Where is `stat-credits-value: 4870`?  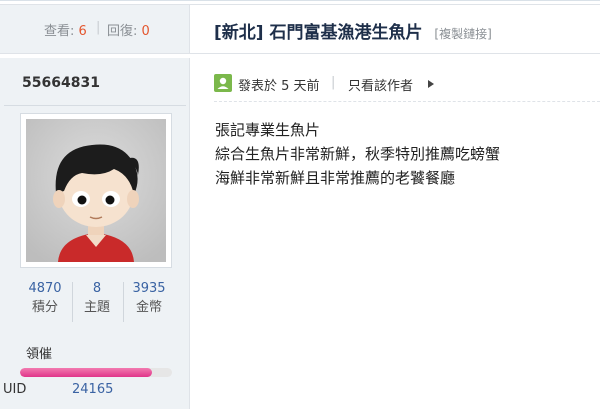
stat-credits-value: 4870 is located at coordinates (45, 289).